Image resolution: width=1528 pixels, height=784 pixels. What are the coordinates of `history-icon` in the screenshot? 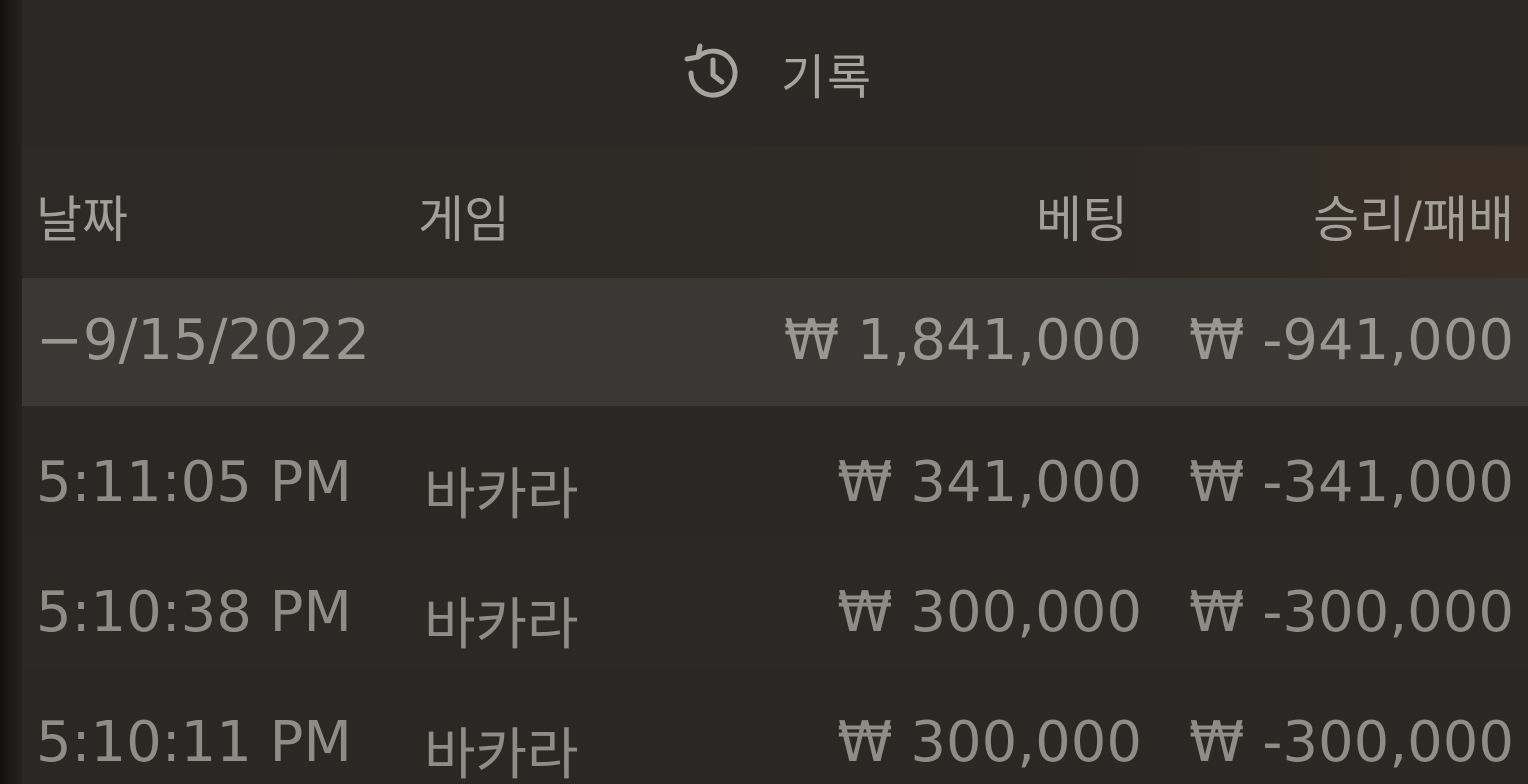 It's located at (712, 73).